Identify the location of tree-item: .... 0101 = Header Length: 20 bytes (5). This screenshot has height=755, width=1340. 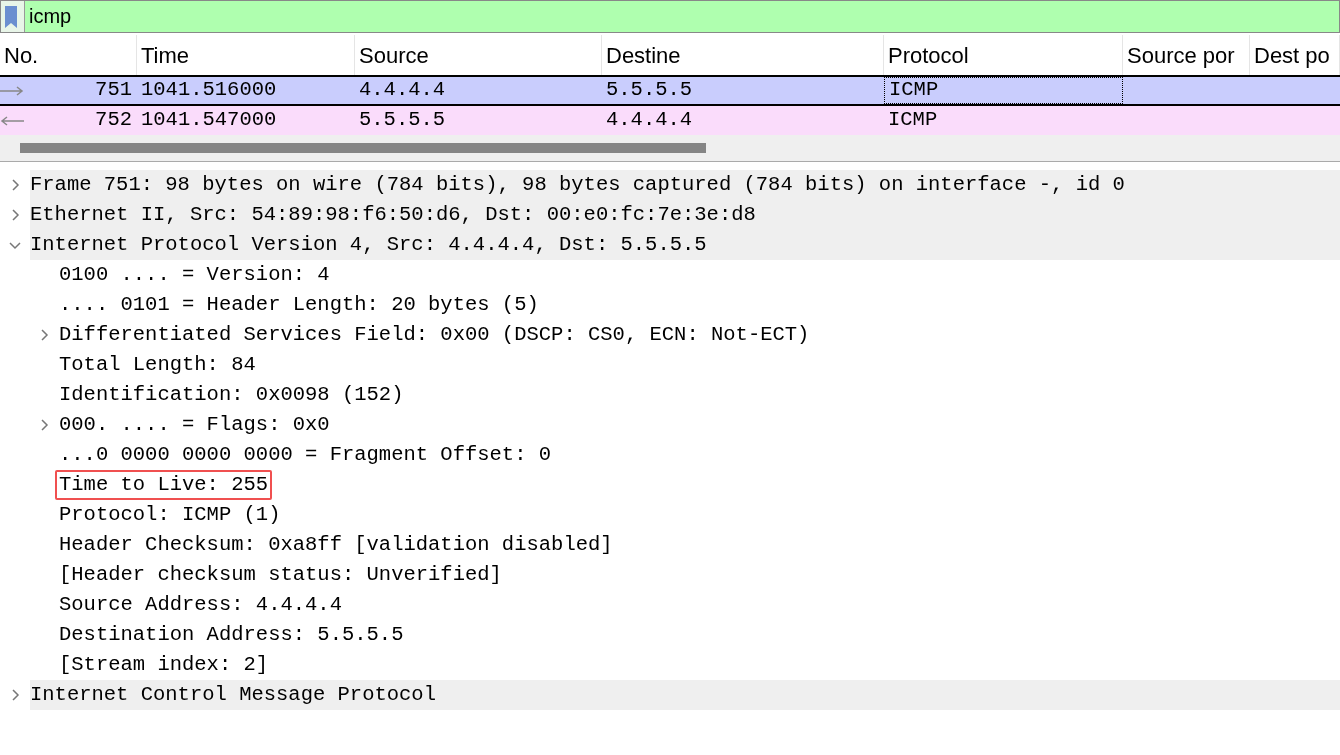
(299, 305).